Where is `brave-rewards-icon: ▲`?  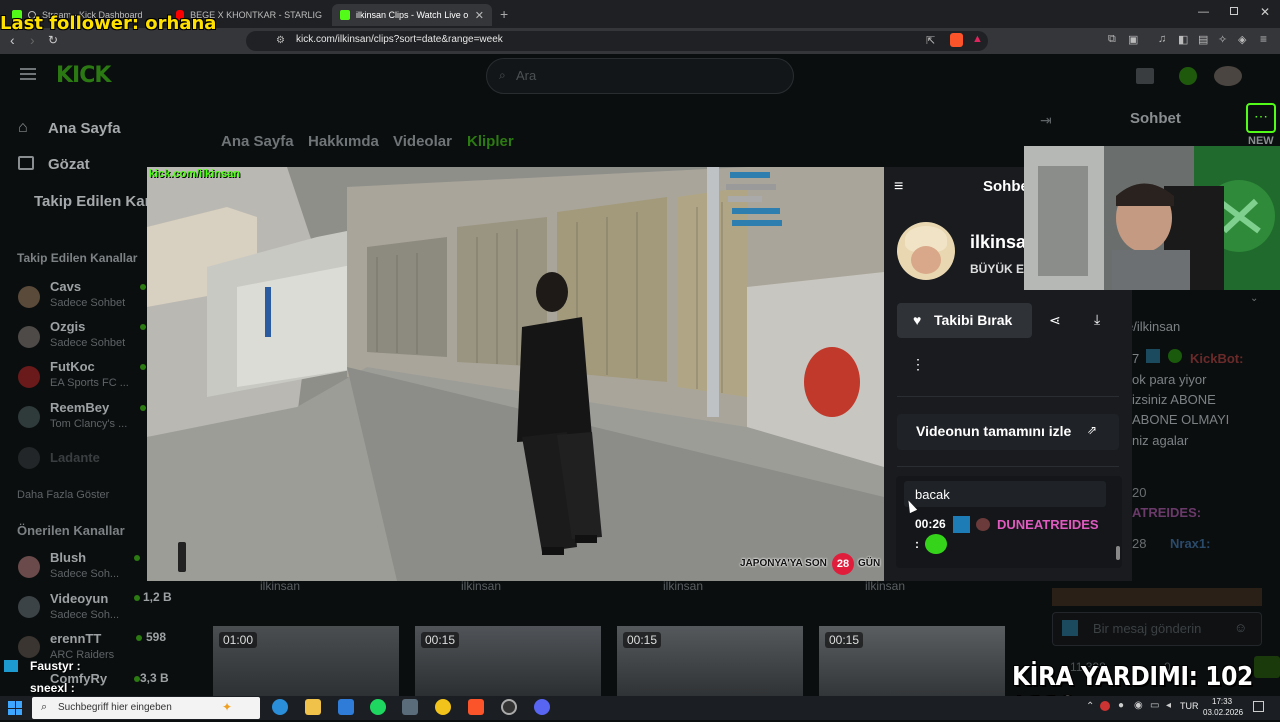 brave-rewards-icon: ▲ is located at coordinates (977, 39).